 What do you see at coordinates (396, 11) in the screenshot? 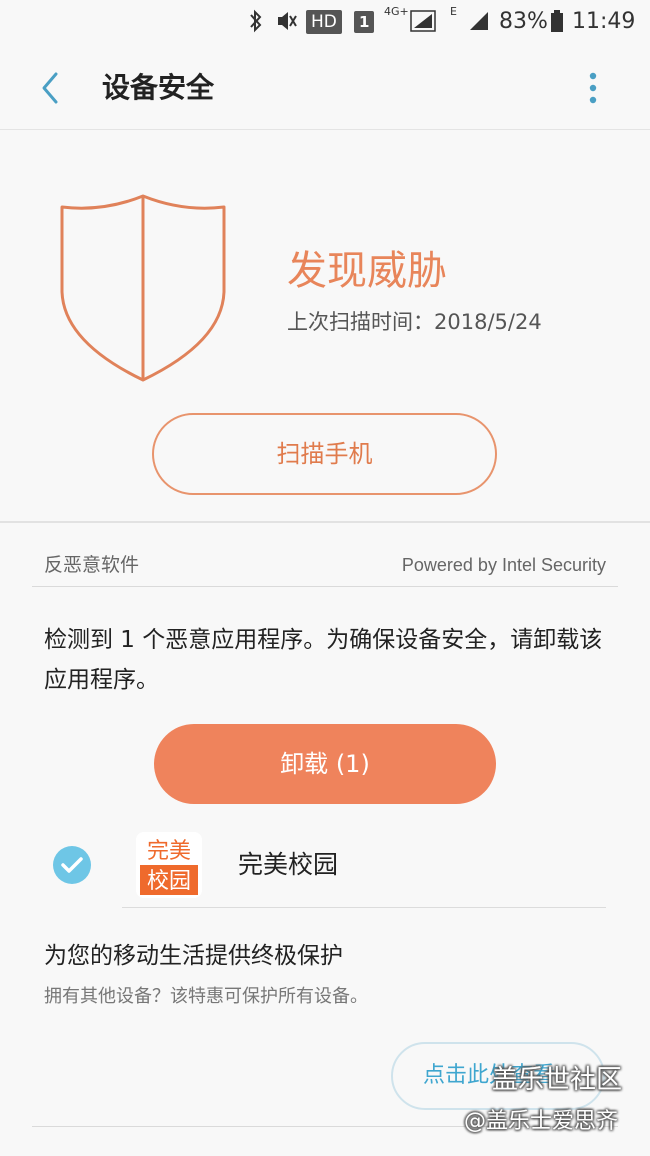
I see `network-4g-label: 4G+` at bounding box center [396, 11].